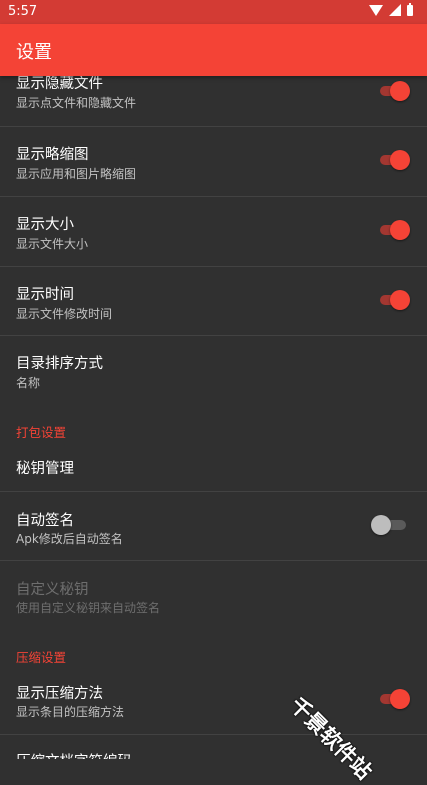 The height and width of the screenshot is (785, 427). What do you see at coordinates (213, 370) in the screenshot?
I see `pref-sort-order: 目录排序方式 名称` at bounding box center [213, 370].